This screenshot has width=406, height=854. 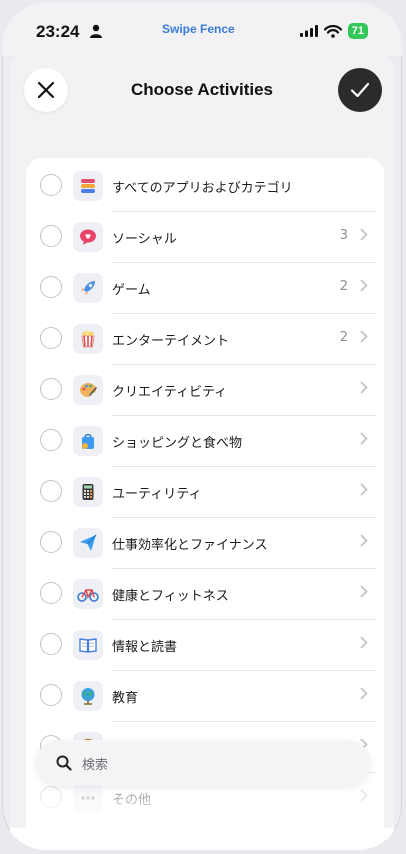 What do you see at coordinates (131, 290) in the screenshot?
I see `item-label: ゲーム` at bounding box center [131, 290].